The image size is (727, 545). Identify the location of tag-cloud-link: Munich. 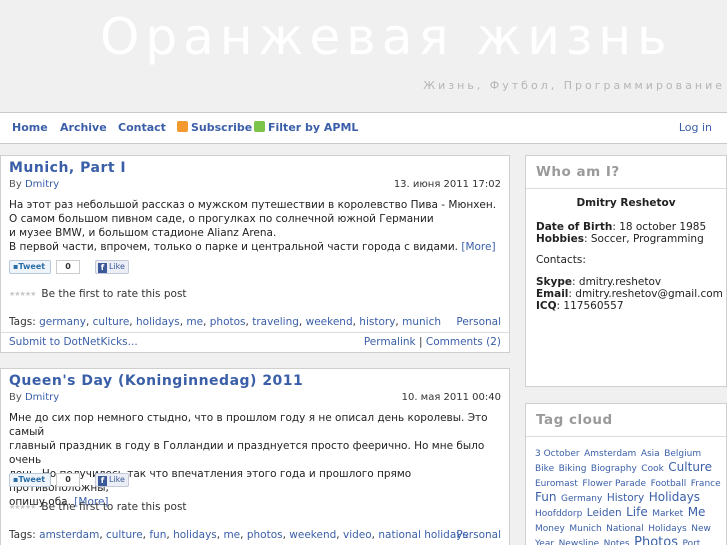
(585, 529).